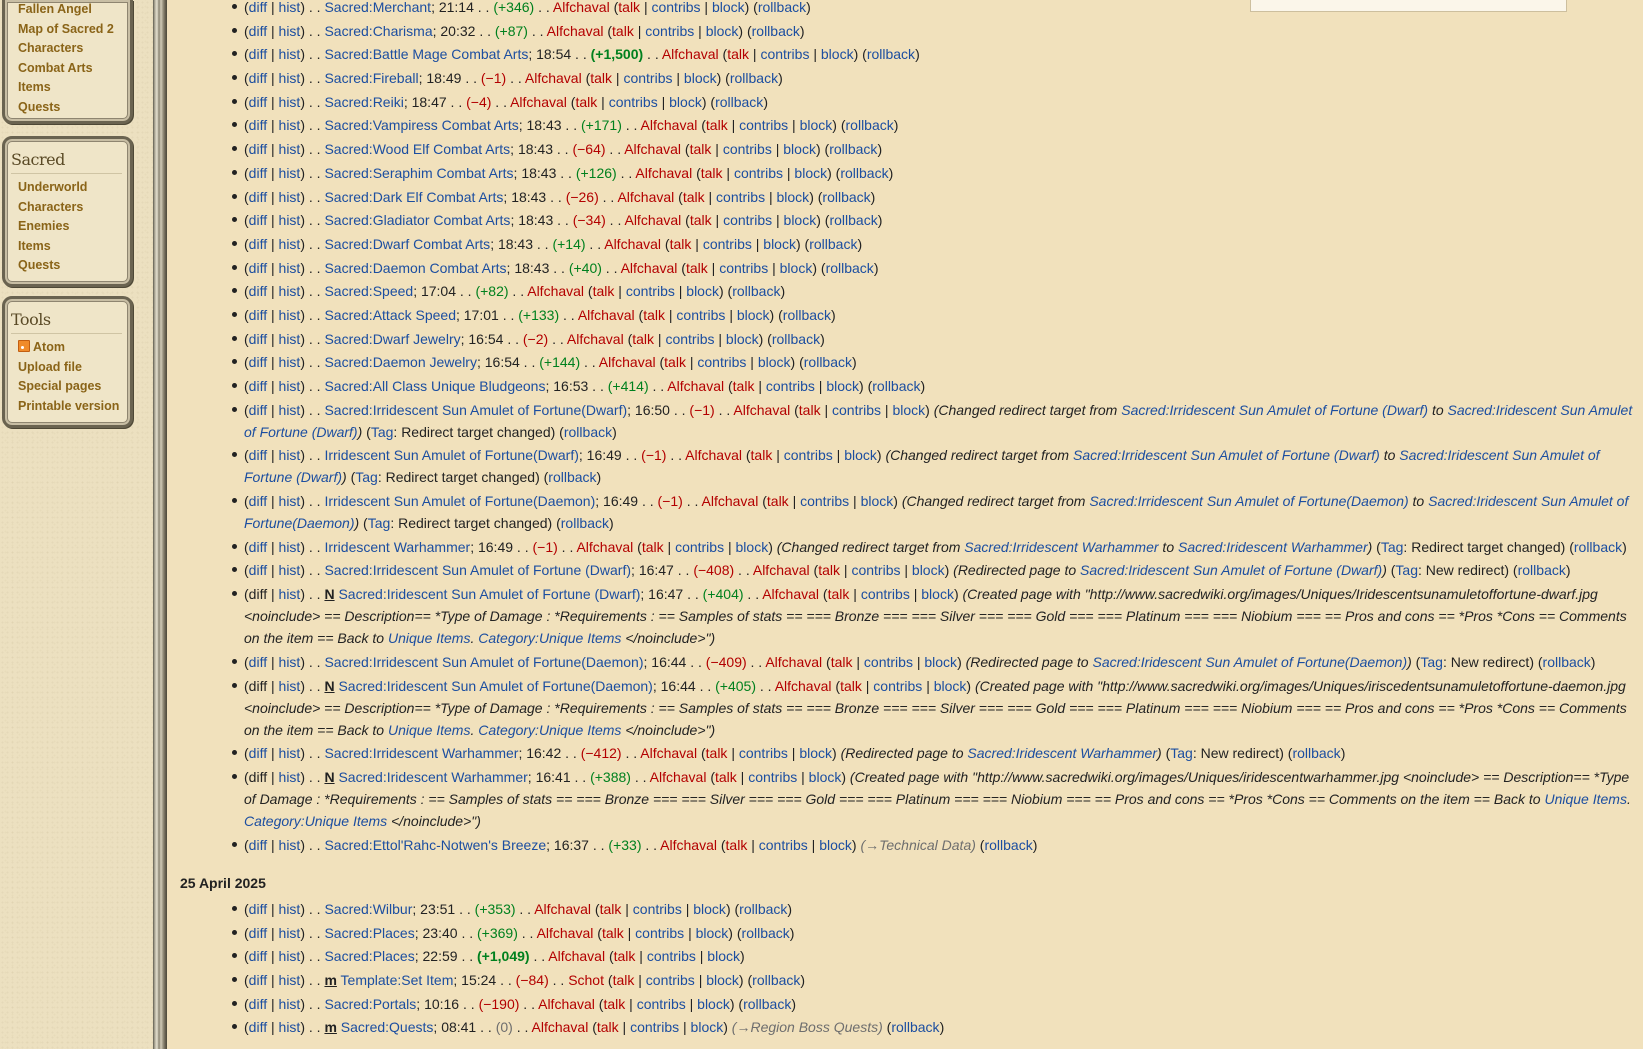 This screenshot has width=1643, height=1049. What do you see at coordinates (363, 102) in the screenshot?
I see `page-link: Sacred:Reiki` at bounding box center [363, 102].